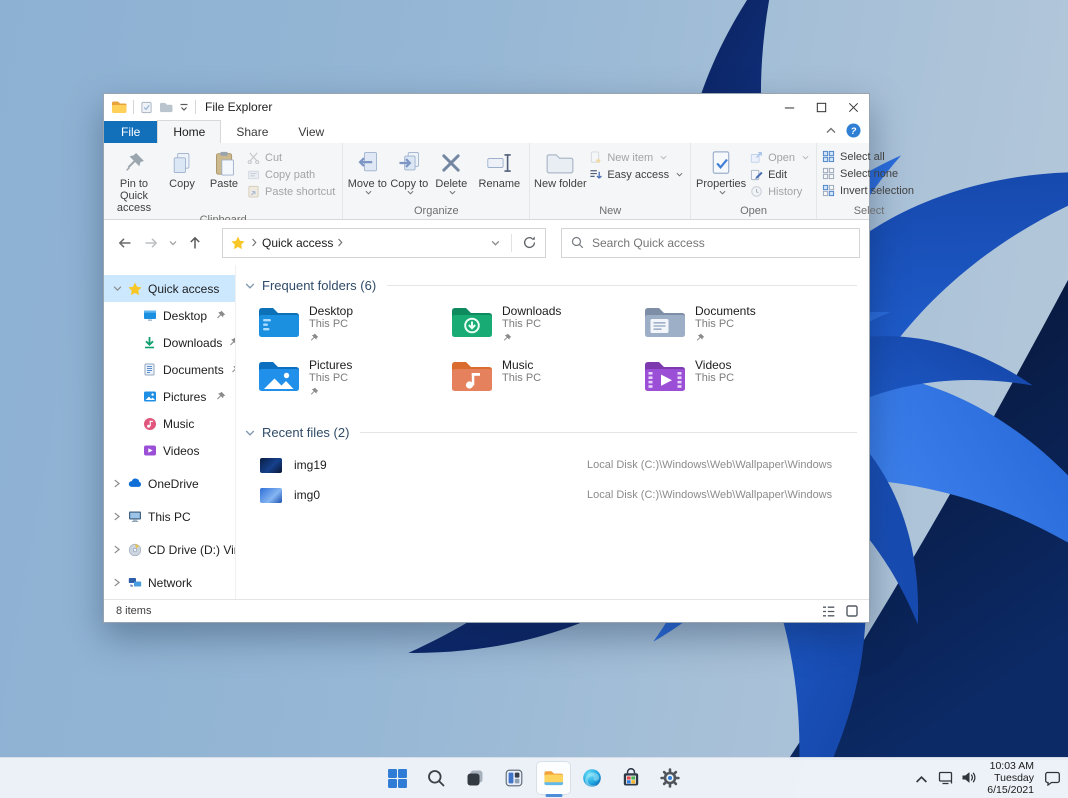 This screenshot has width=1068, height=798. I want to click on address-dropdown-icon, so click(495, 243).